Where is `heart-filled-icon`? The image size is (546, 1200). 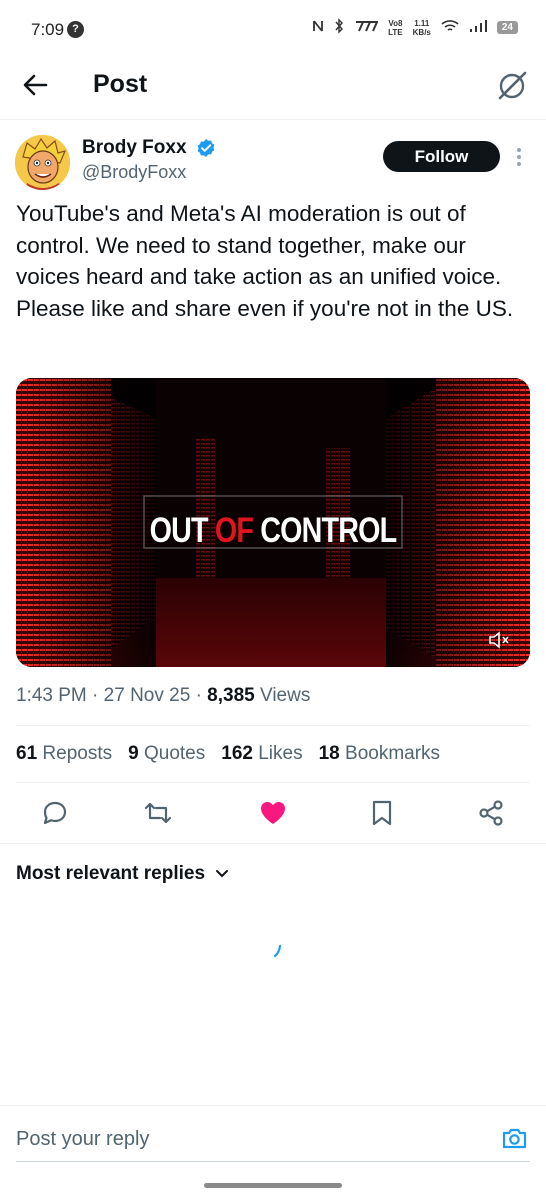 heart-filled-icon is located at coordinates (273, 813).